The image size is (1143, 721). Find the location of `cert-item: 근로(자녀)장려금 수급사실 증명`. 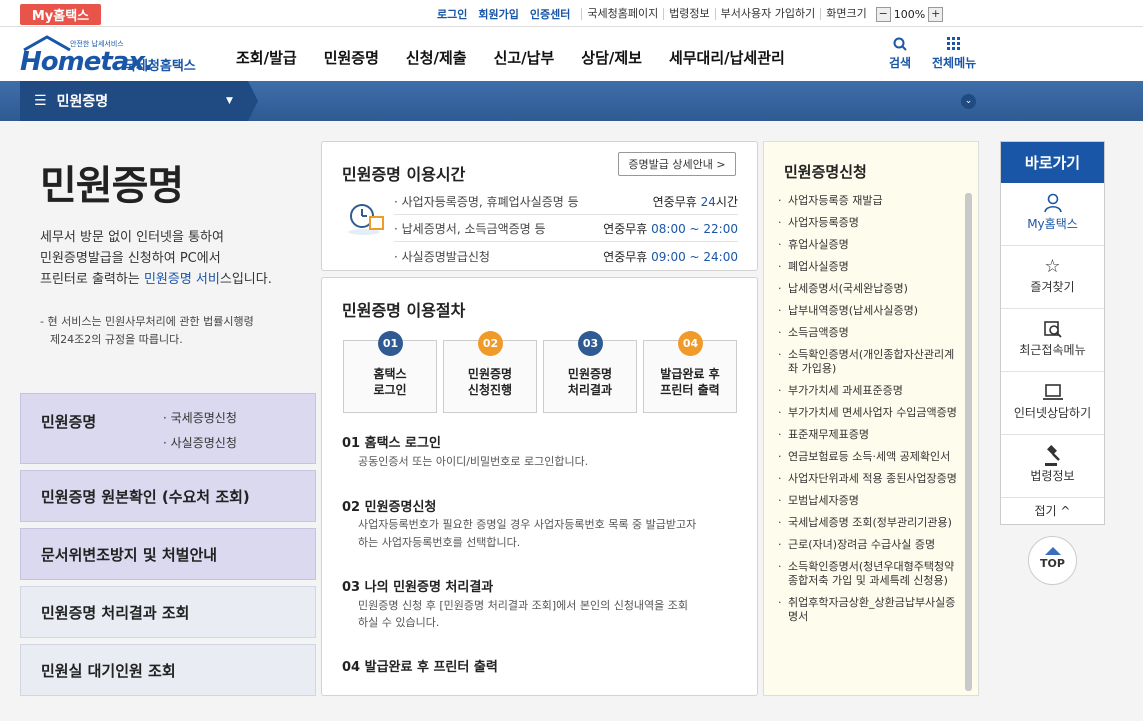

cert-item: 근로(자녀)장려금 수급사실 증명 is located at coordinates (871, 545).